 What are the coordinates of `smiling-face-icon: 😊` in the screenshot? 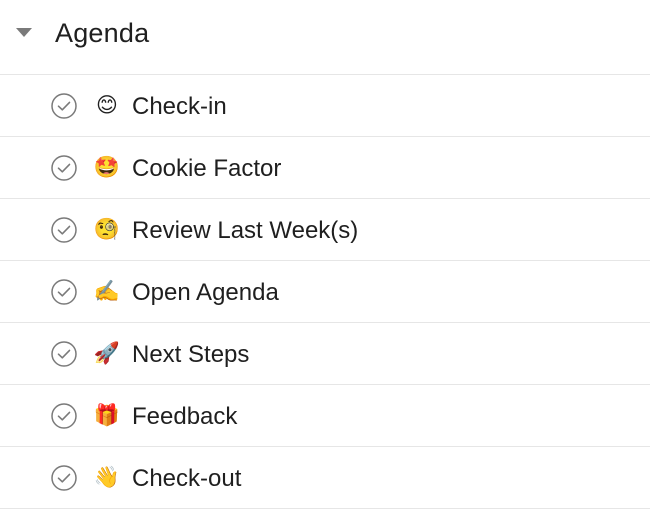 It's located at (107, 105).